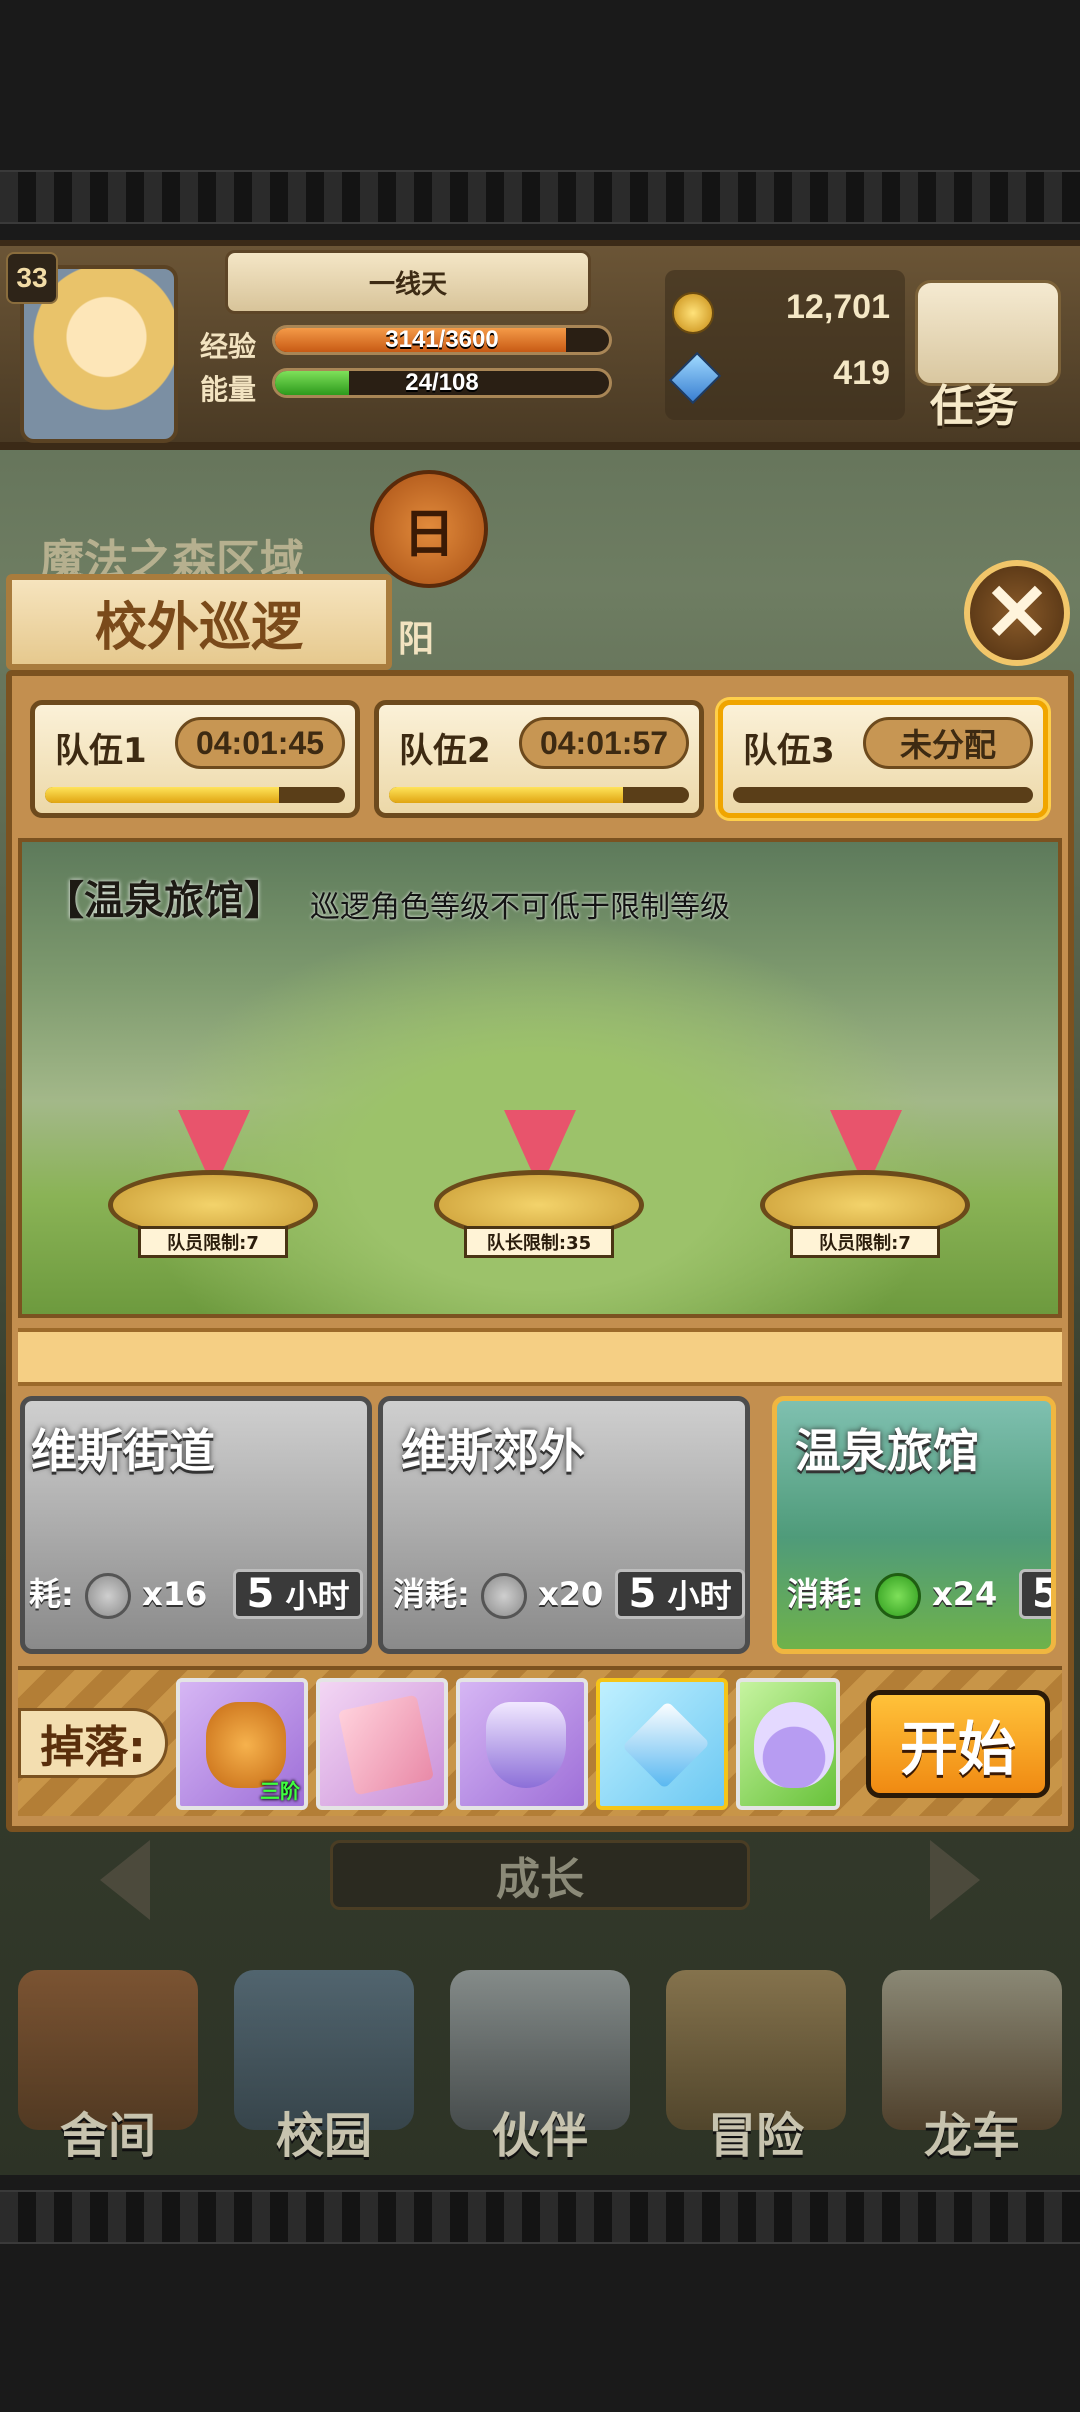 The width and height of the screenshot is (1080, 2412). What do you see at coordinates (408, 282) in the screenshot?
I see `stage-name: 一线天` at bounding box center [408, 282].